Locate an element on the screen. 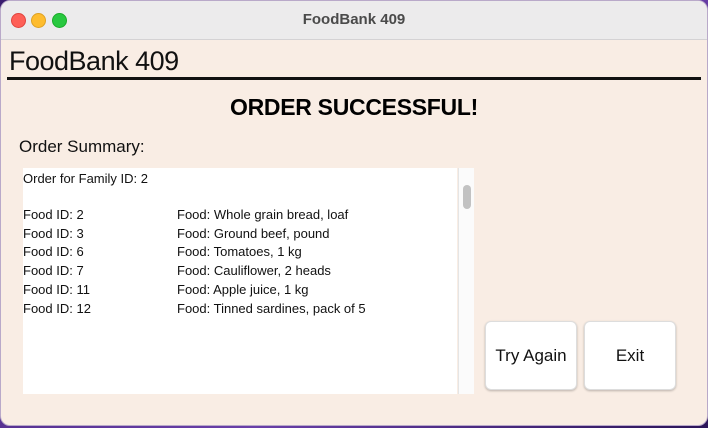  food-id: Food ID: 2 is located at coordinates (53, 214).